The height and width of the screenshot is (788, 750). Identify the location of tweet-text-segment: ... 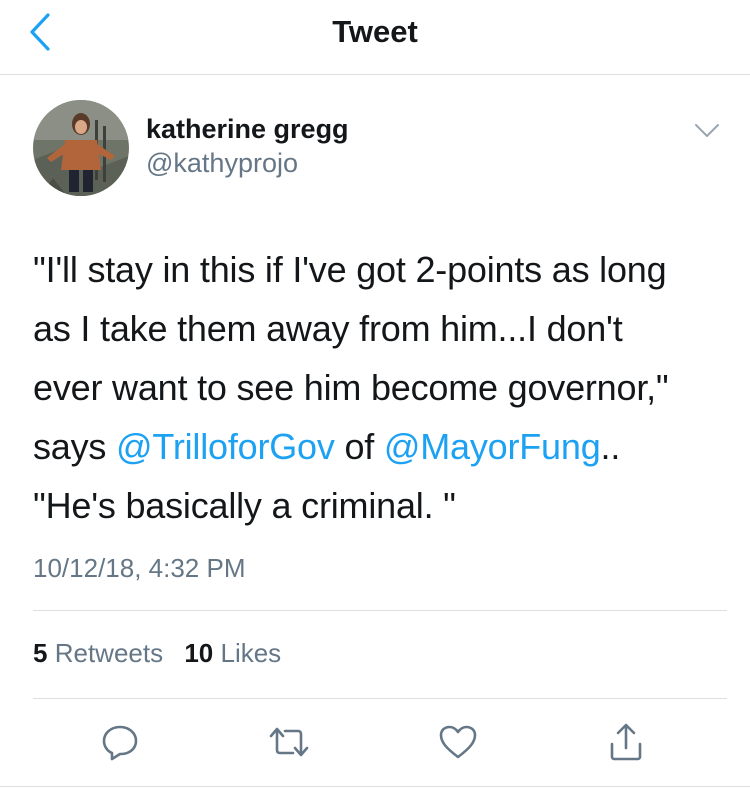
(610, 446).